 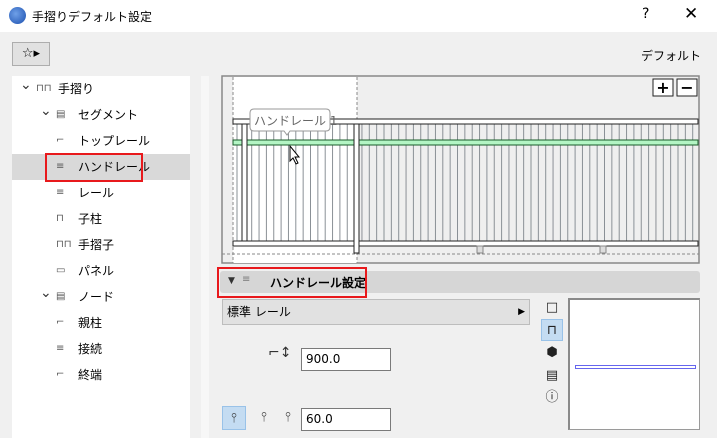 I want to click on tree-item: ≡ レール, so click(x=101, y=193).